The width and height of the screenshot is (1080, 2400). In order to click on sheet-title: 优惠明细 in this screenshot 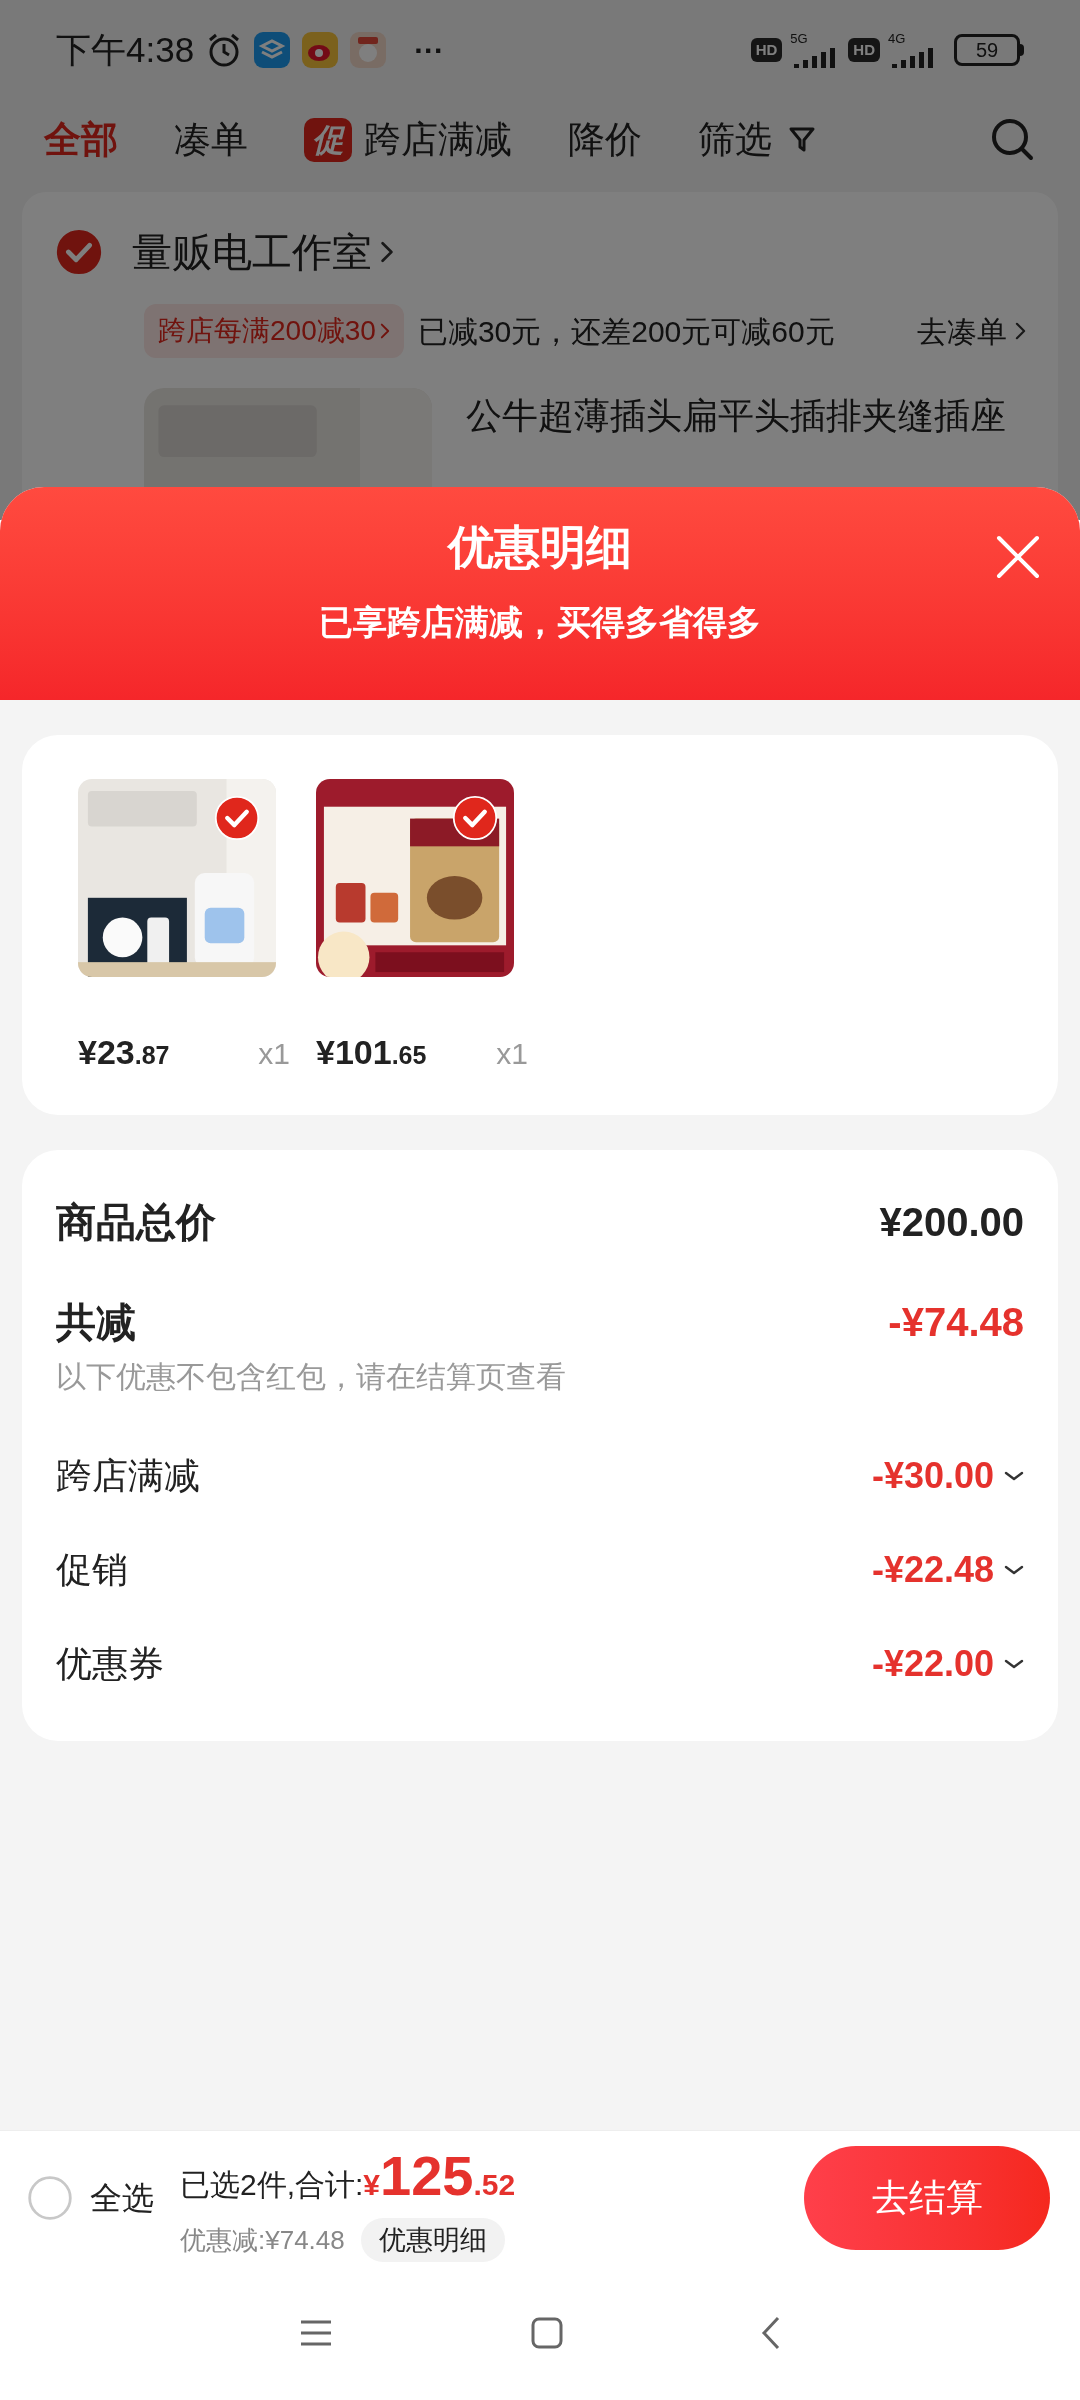, I will do `click(540, 547)`.